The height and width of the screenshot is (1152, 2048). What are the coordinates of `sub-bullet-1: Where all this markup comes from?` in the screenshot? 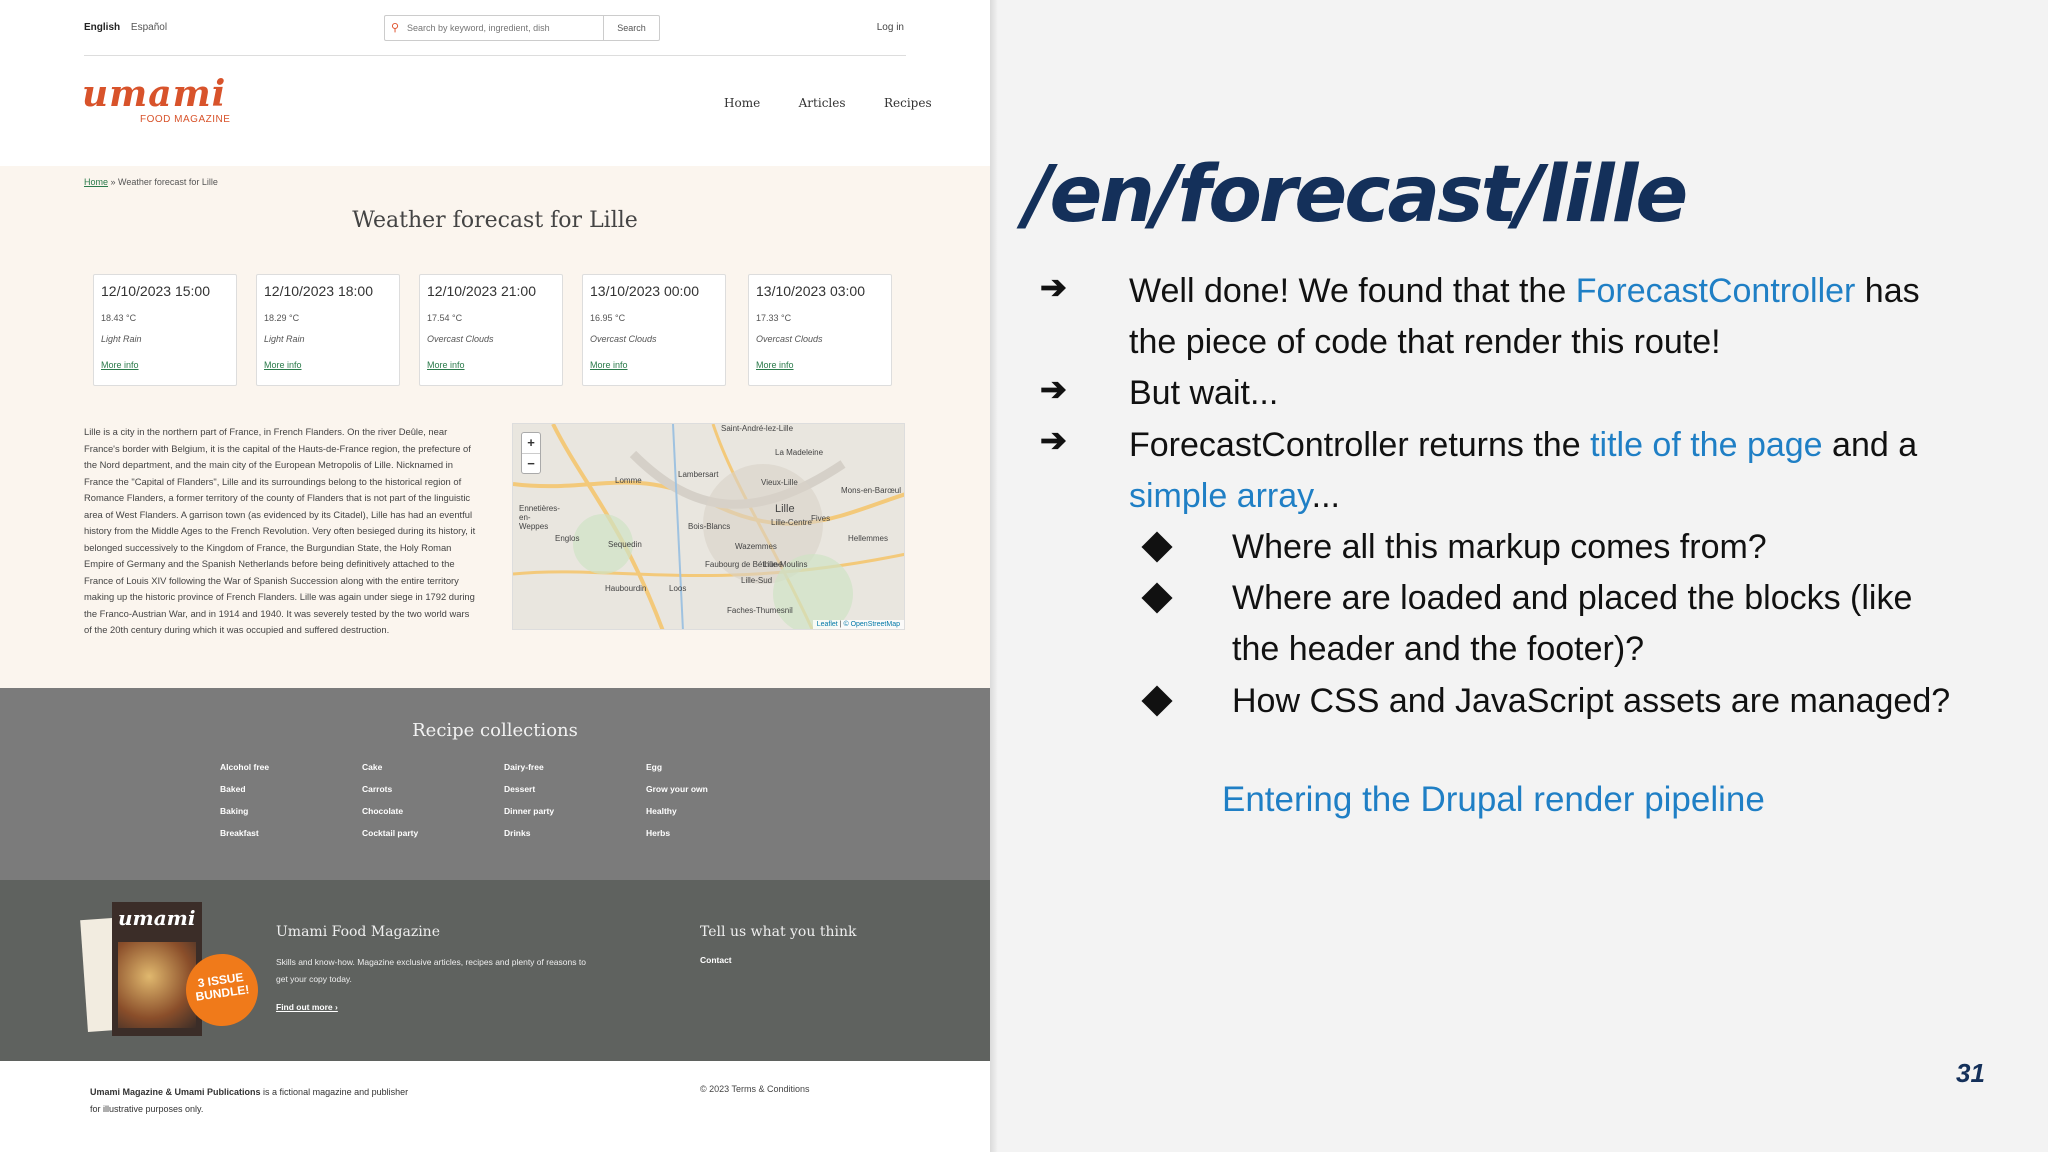 It's located at (1499, 547).